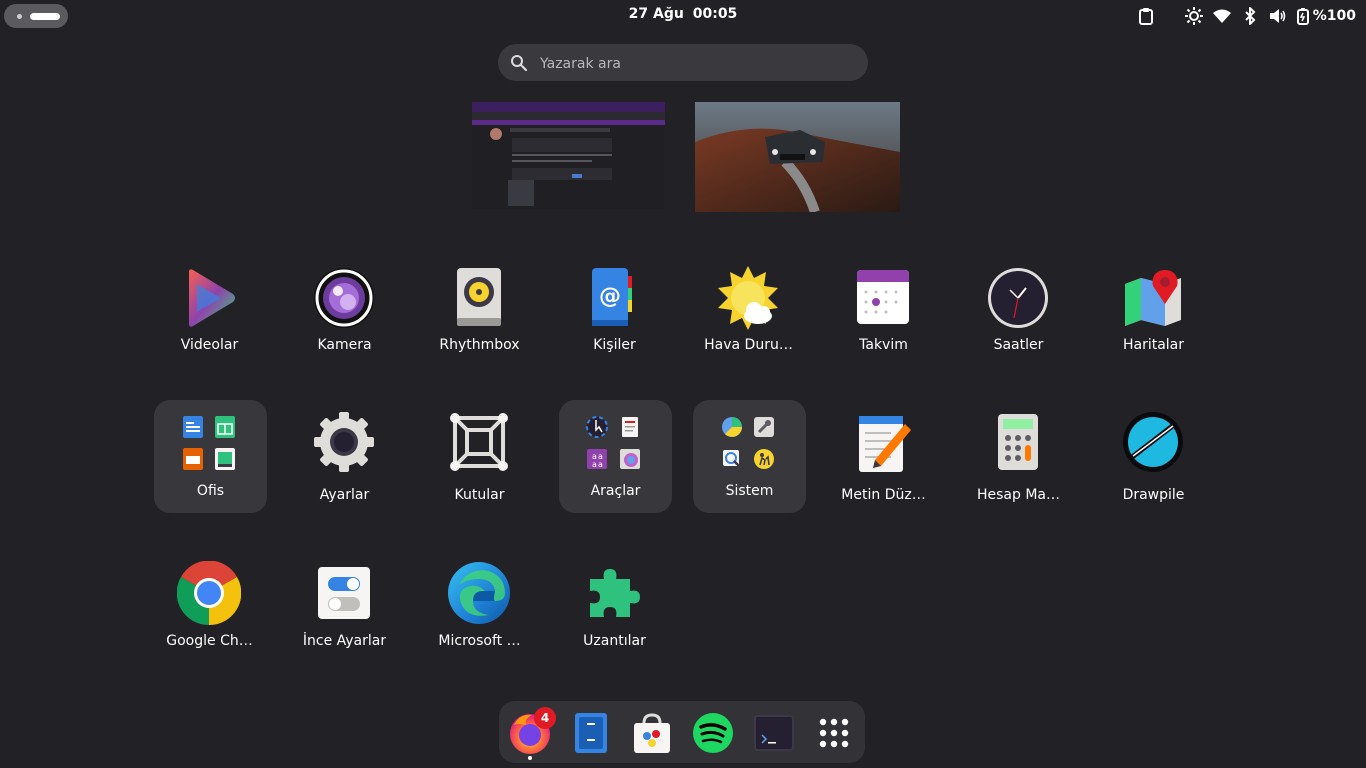 This screenshot has width=1366, height=768. I want to click on software-icon, so click(652, 733).